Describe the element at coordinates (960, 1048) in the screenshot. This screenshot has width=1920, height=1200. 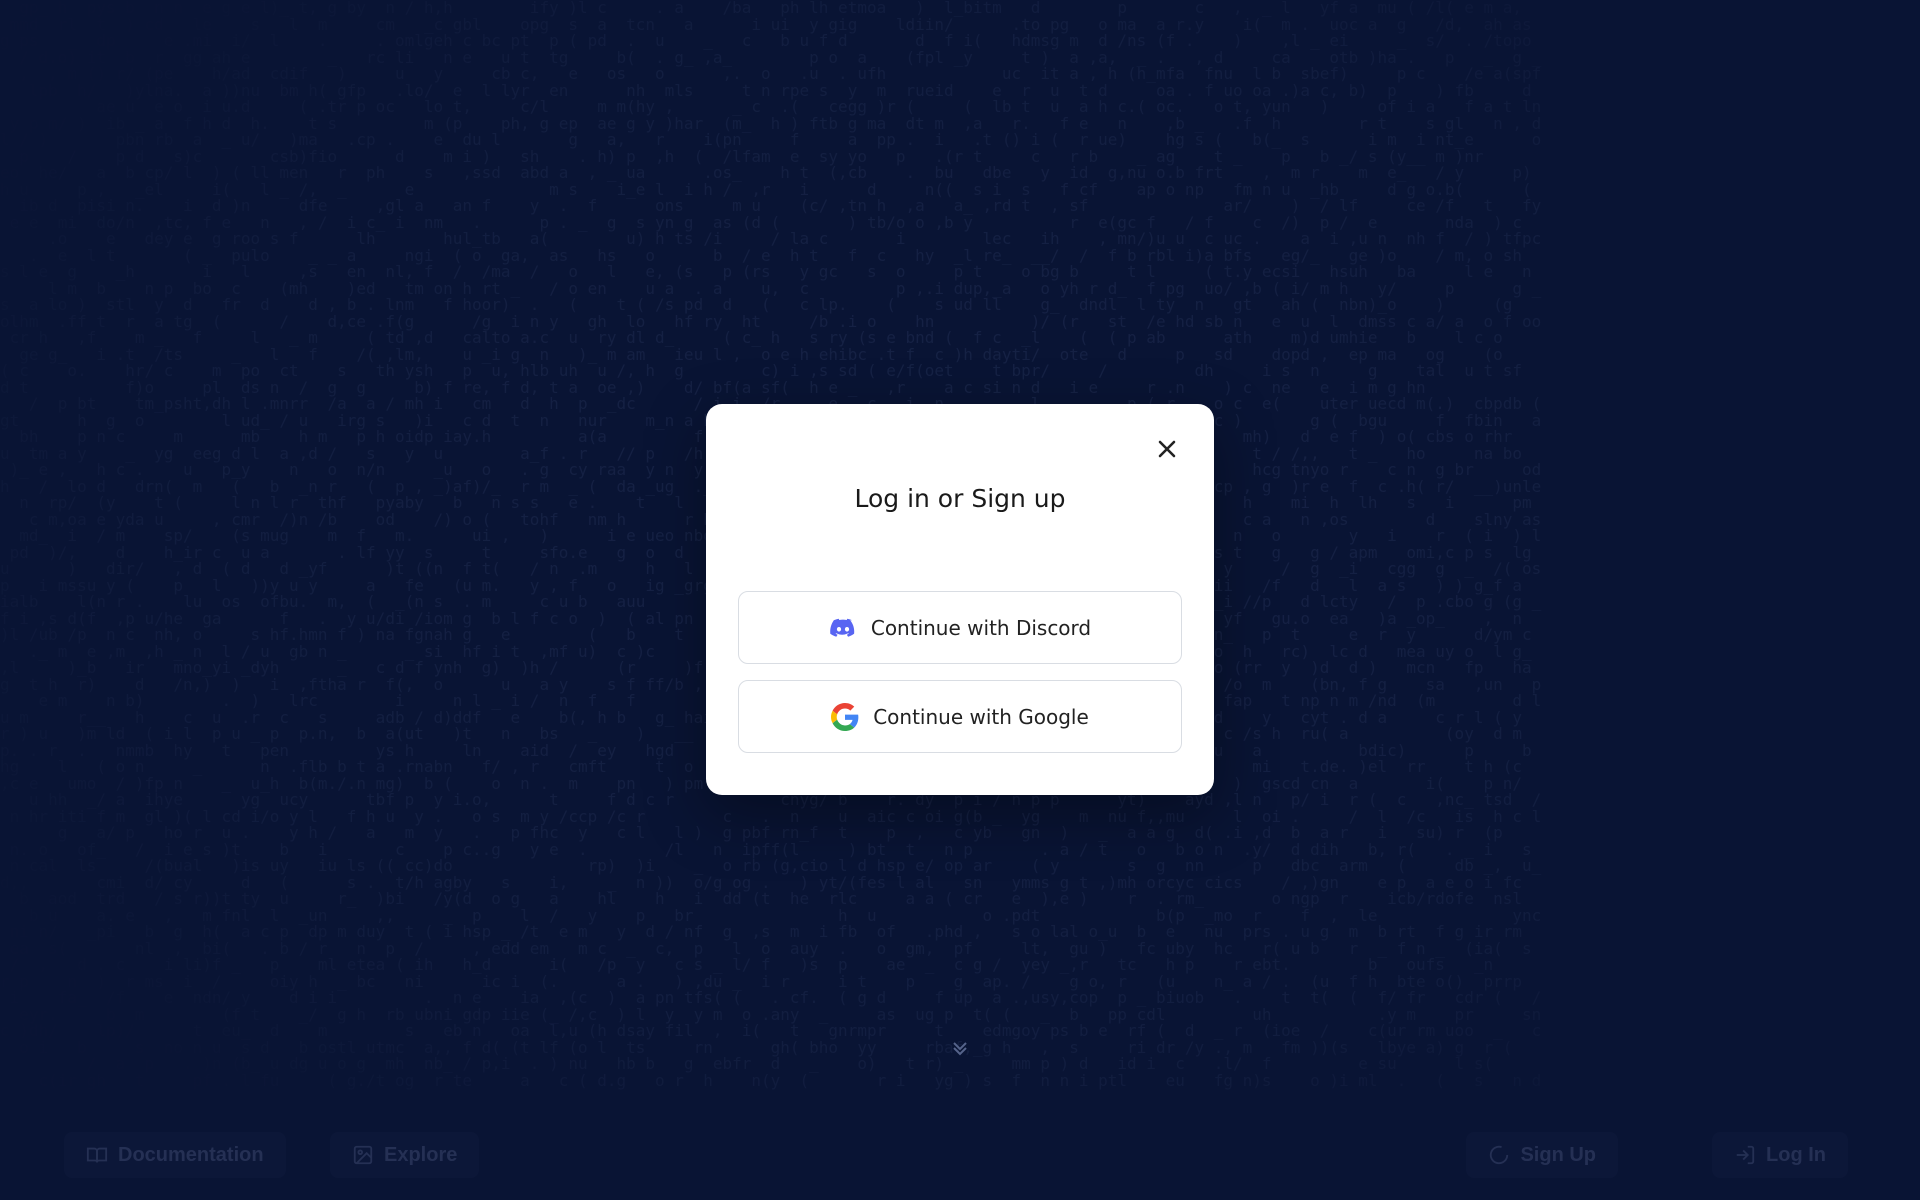
I see `chevron-down-icon` at that location.